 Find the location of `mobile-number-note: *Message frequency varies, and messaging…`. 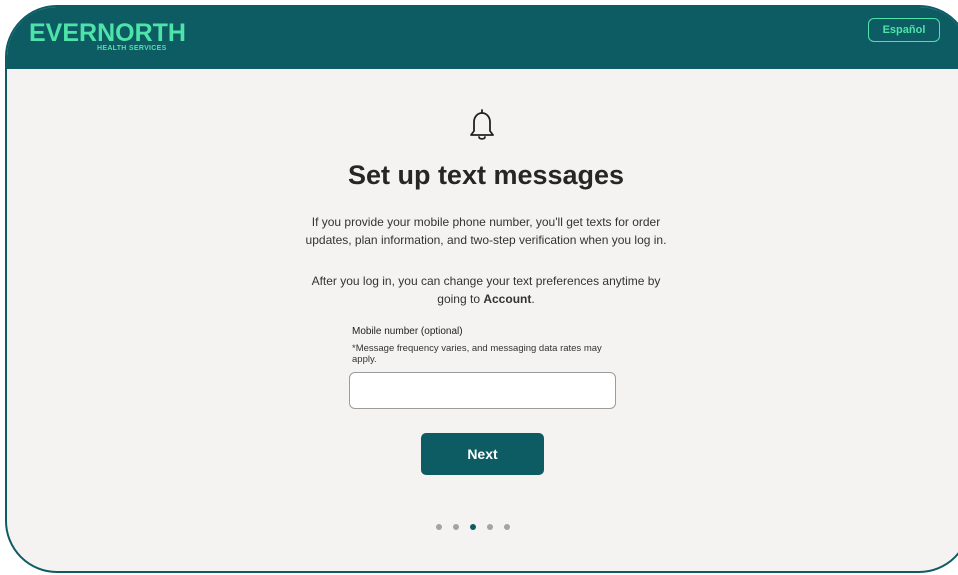

mobile-number-note: *Message frequency varies, and messaging… is located at coordinates (477, 354).